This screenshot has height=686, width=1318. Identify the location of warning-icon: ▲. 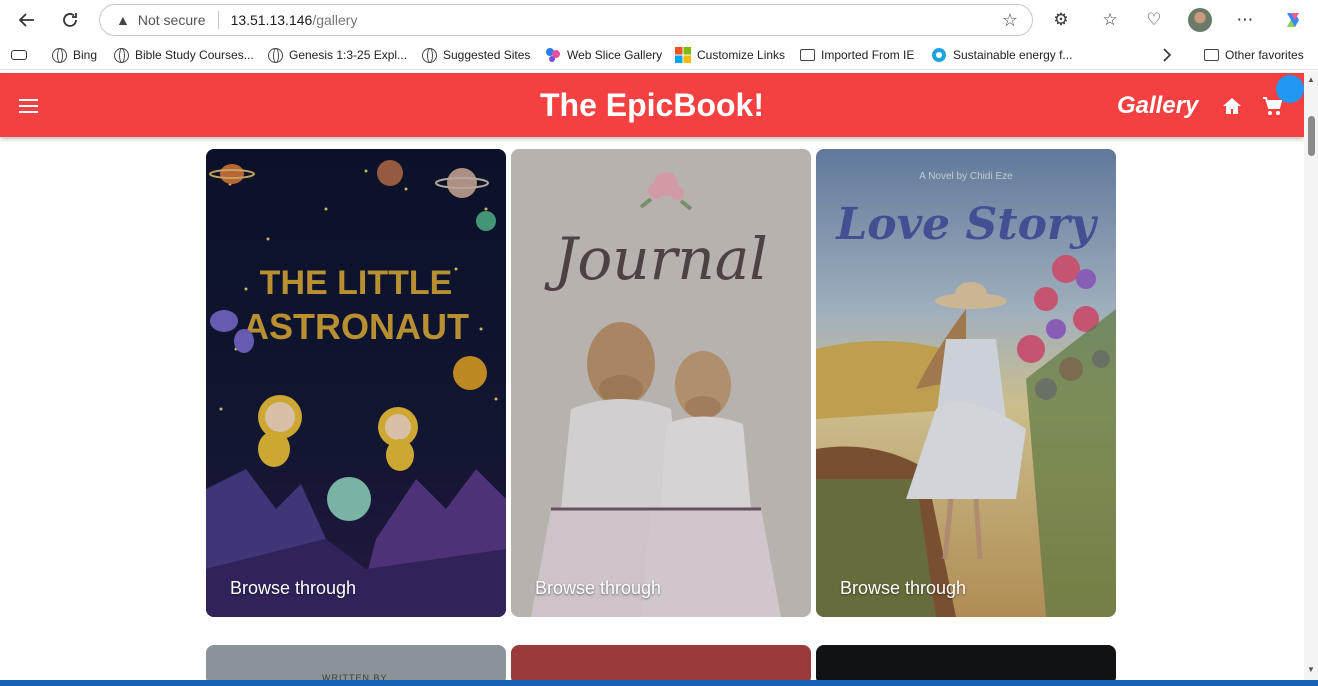
(123, 20).